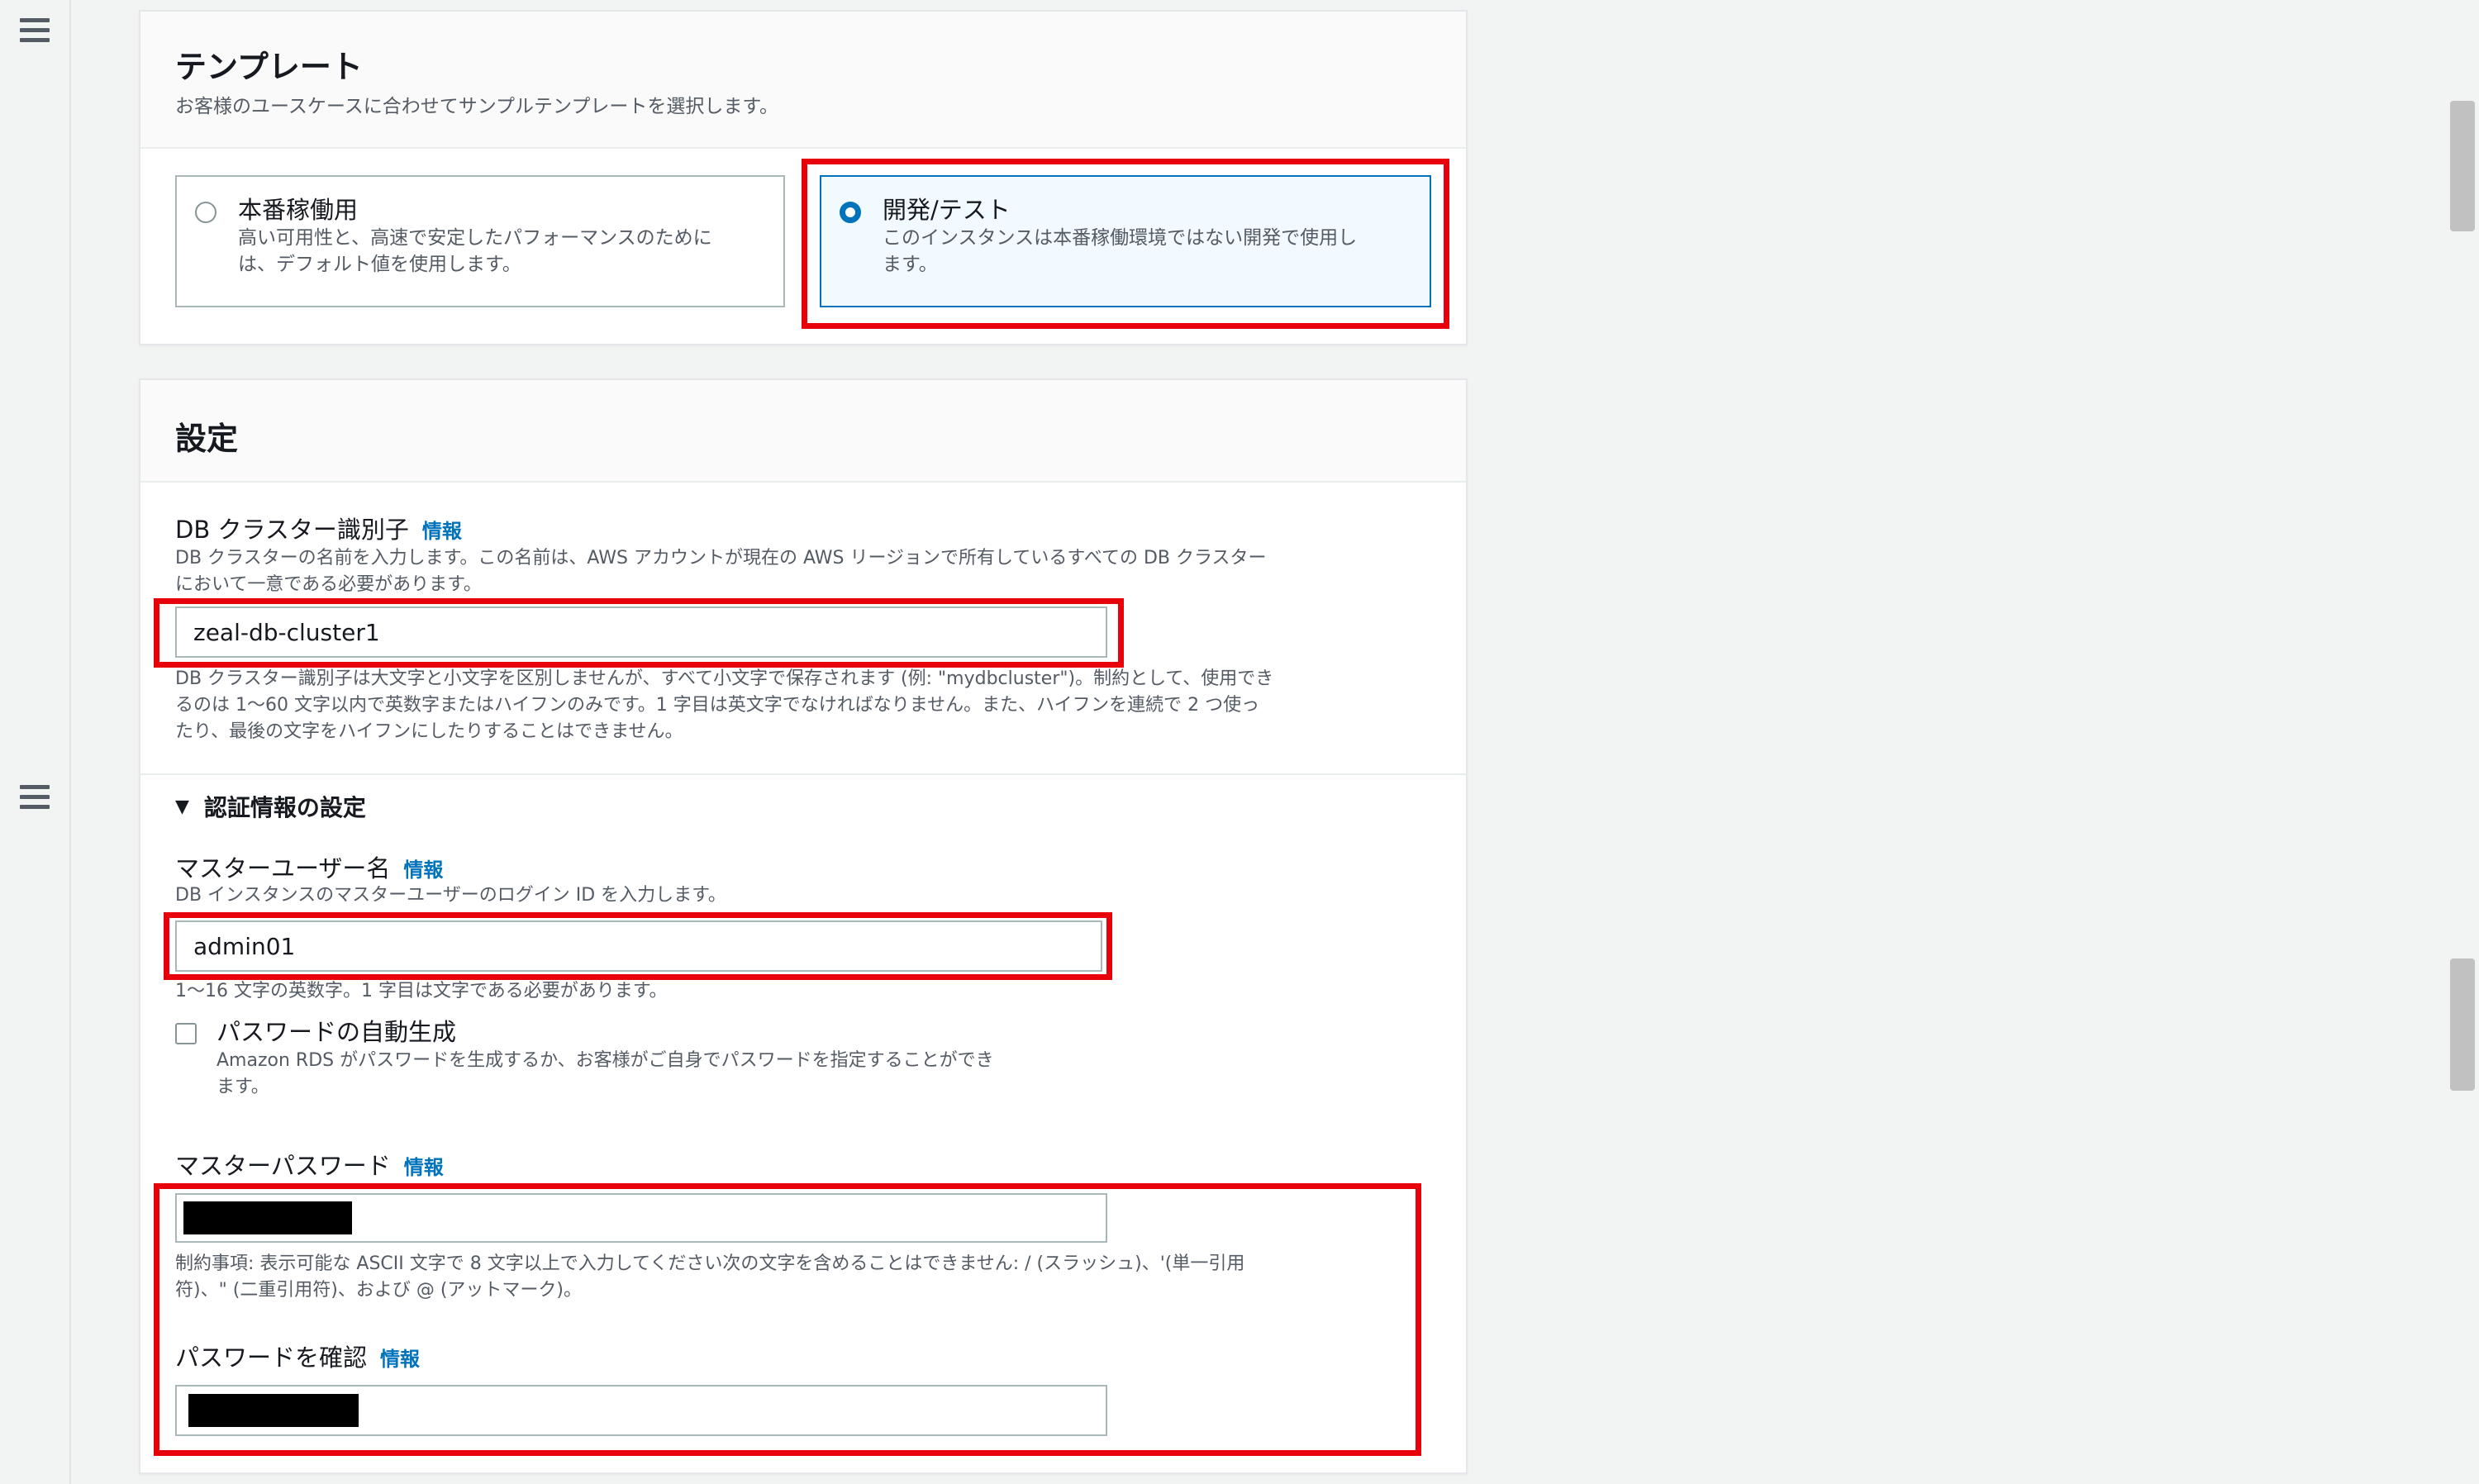 The width and height of the screenshot is (2479, 1484). I want to click on credentials-toggle: ▼ 認証情報の設定, so click(271, 806).